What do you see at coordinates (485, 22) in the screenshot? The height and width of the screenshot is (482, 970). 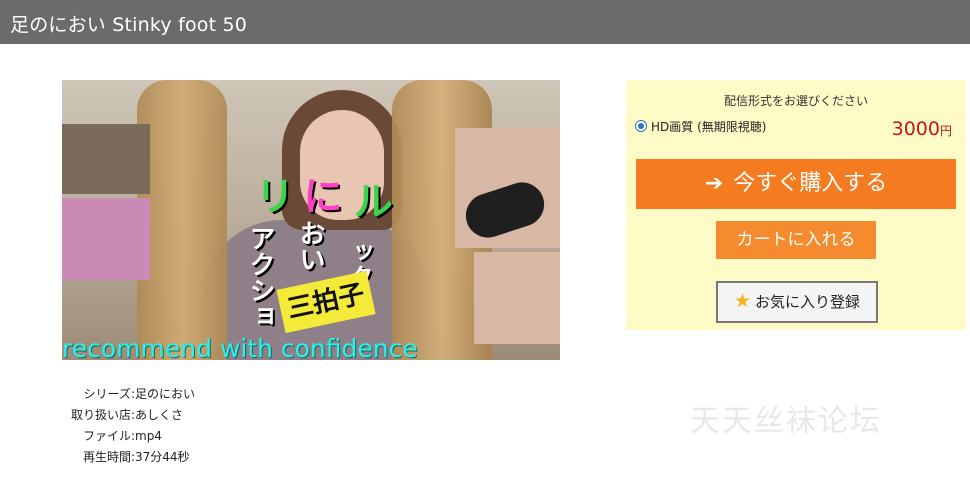 I see `title-bar: 足のにおい Stinky foot 50` at bounding box center [485, 22].